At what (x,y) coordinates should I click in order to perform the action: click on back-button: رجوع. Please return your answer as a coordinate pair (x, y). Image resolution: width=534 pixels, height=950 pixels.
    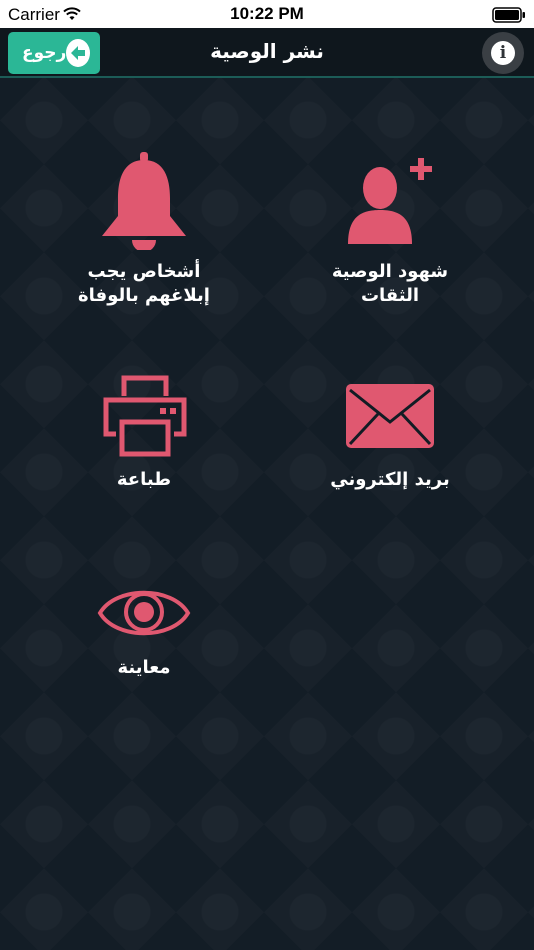
    Looking at the image, I should click on (54, 53).